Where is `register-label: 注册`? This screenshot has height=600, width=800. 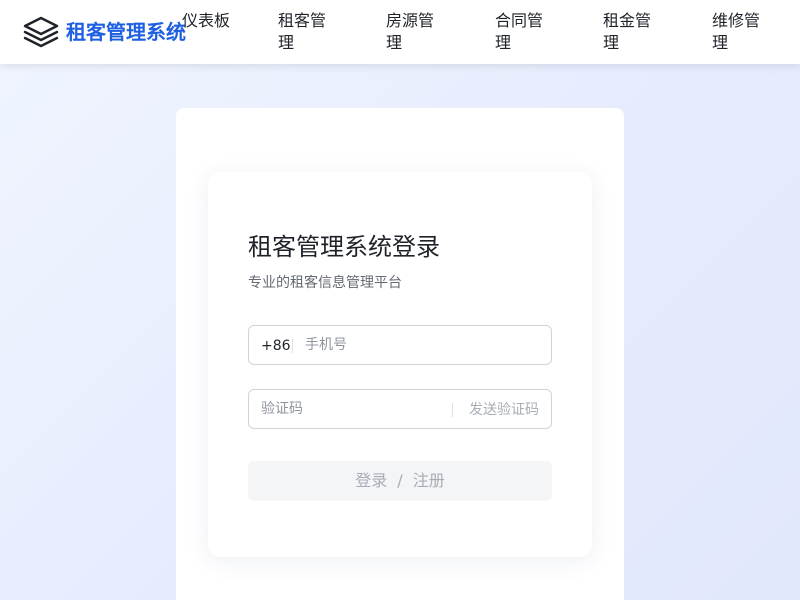
register-label: 注册 is located at coordinates (428, 480).